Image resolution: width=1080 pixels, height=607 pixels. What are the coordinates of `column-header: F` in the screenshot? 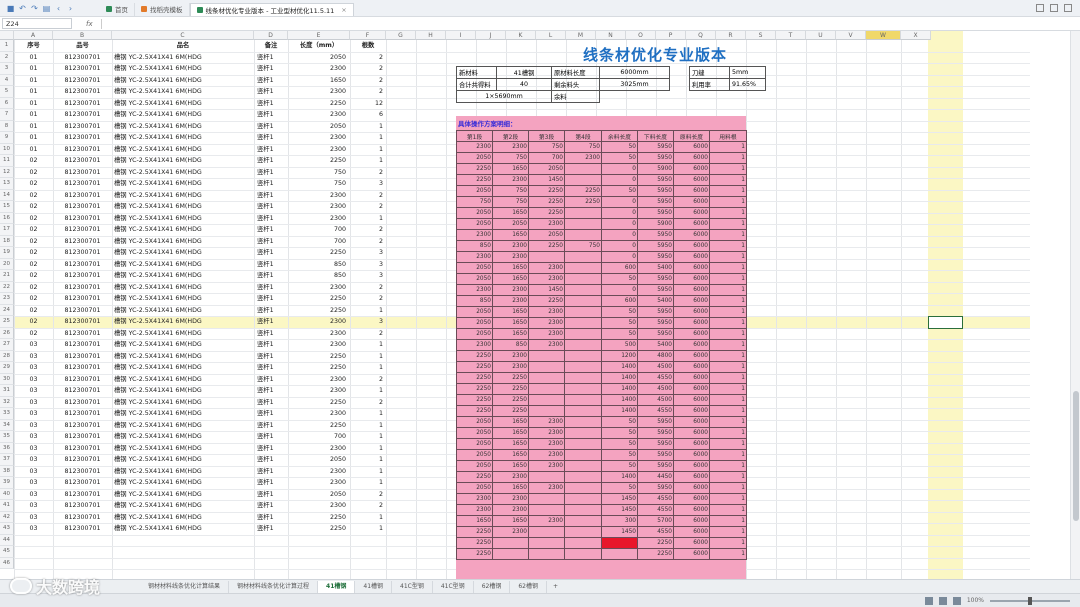 It's located at (368, 35).